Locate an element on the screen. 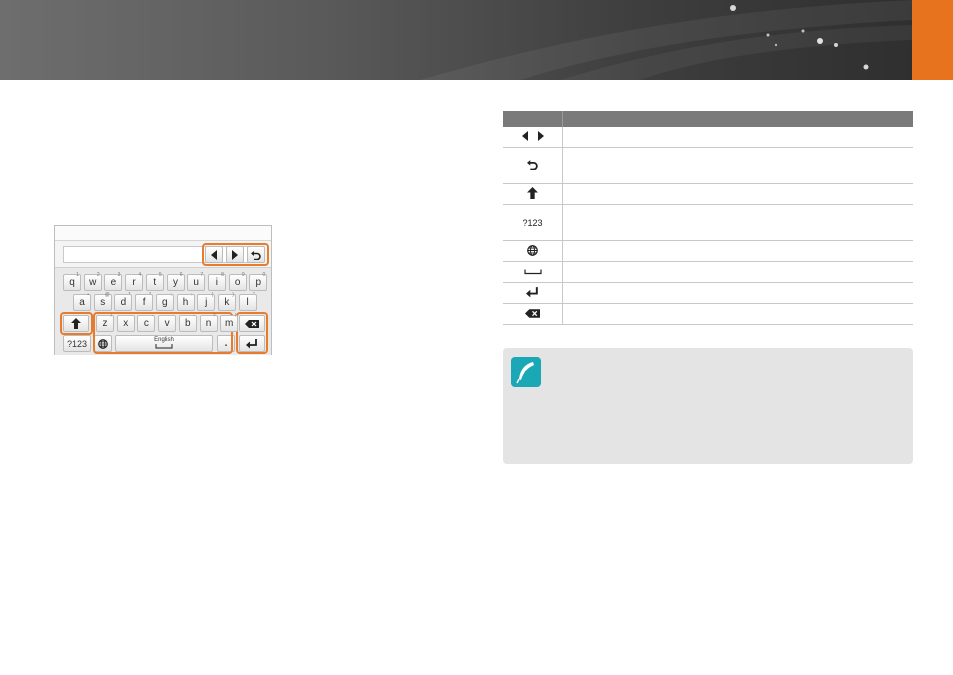  letter-key-k: k) is located at coordinates (226, 301).